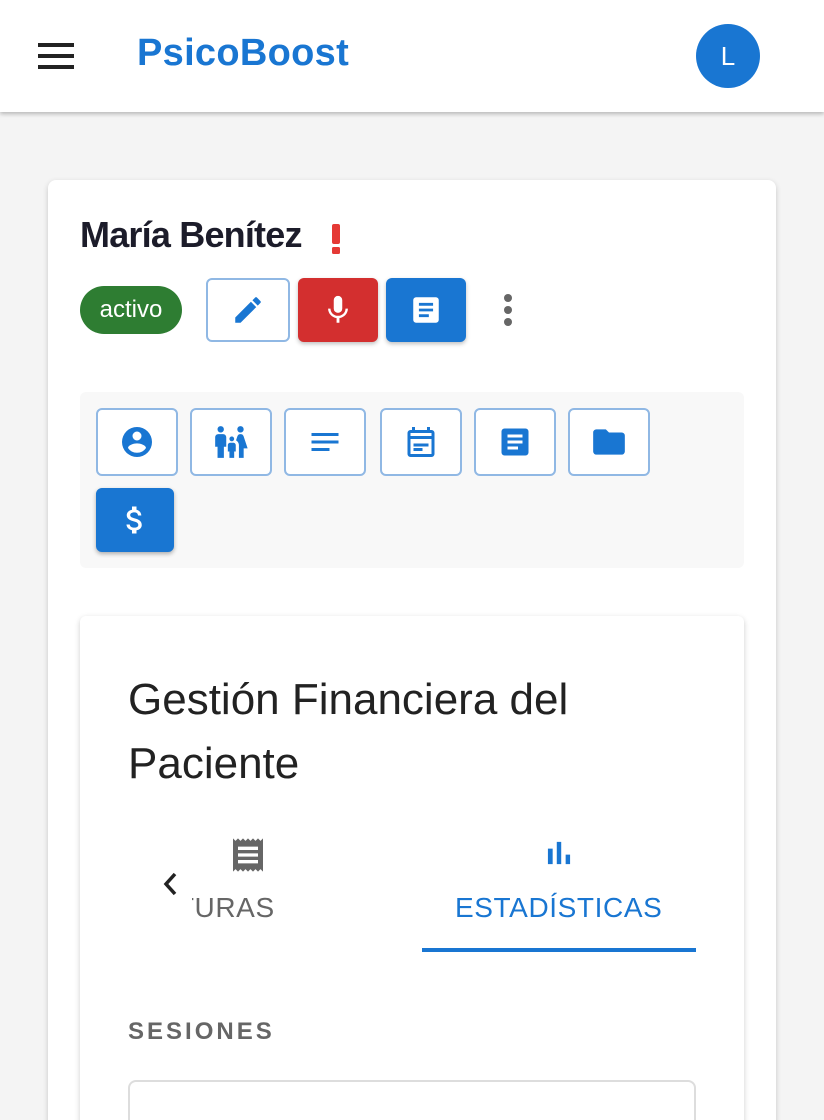 Image resolution: width=824 pixels, height=1120 pixels. Describe the element at coordinates (289, 885) in the screenshot. I see `tab-facturas: CTURAS` at that location.